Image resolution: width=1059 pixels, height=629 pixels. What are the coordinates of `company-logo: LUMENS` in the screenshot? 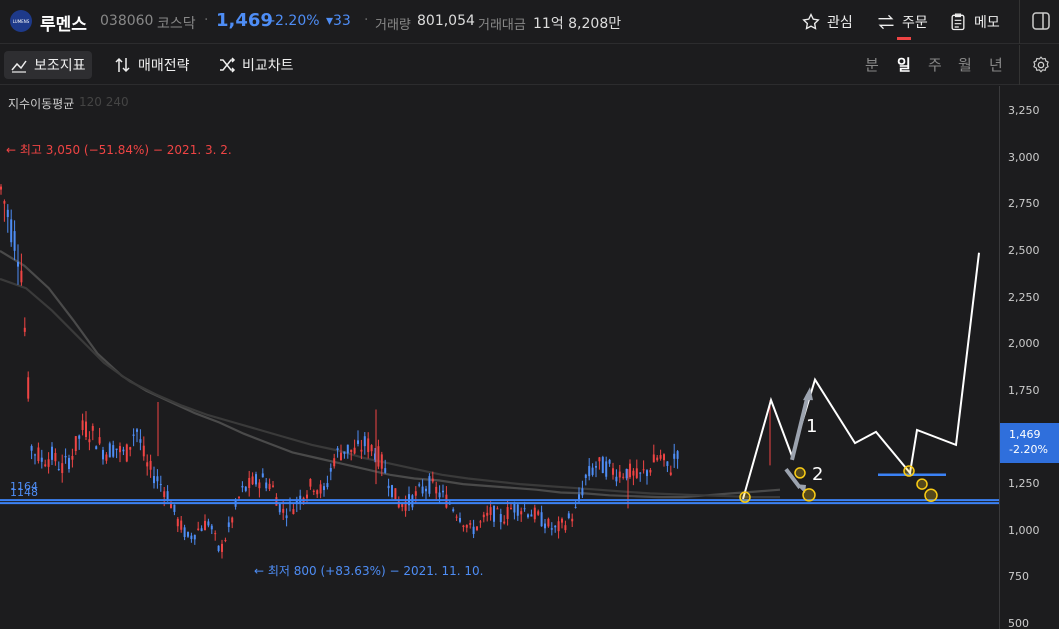 It's located at (21, 21).